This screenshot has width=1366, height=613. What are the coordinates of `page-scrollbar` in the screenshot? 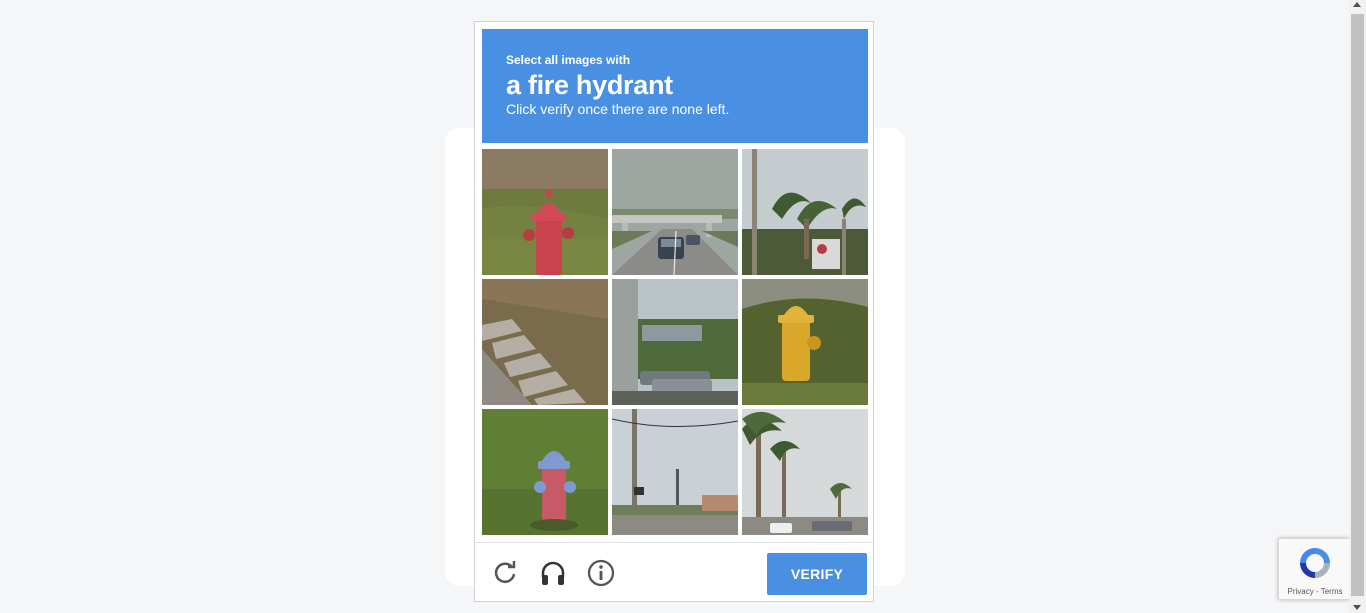 It's located at (1357, 306).